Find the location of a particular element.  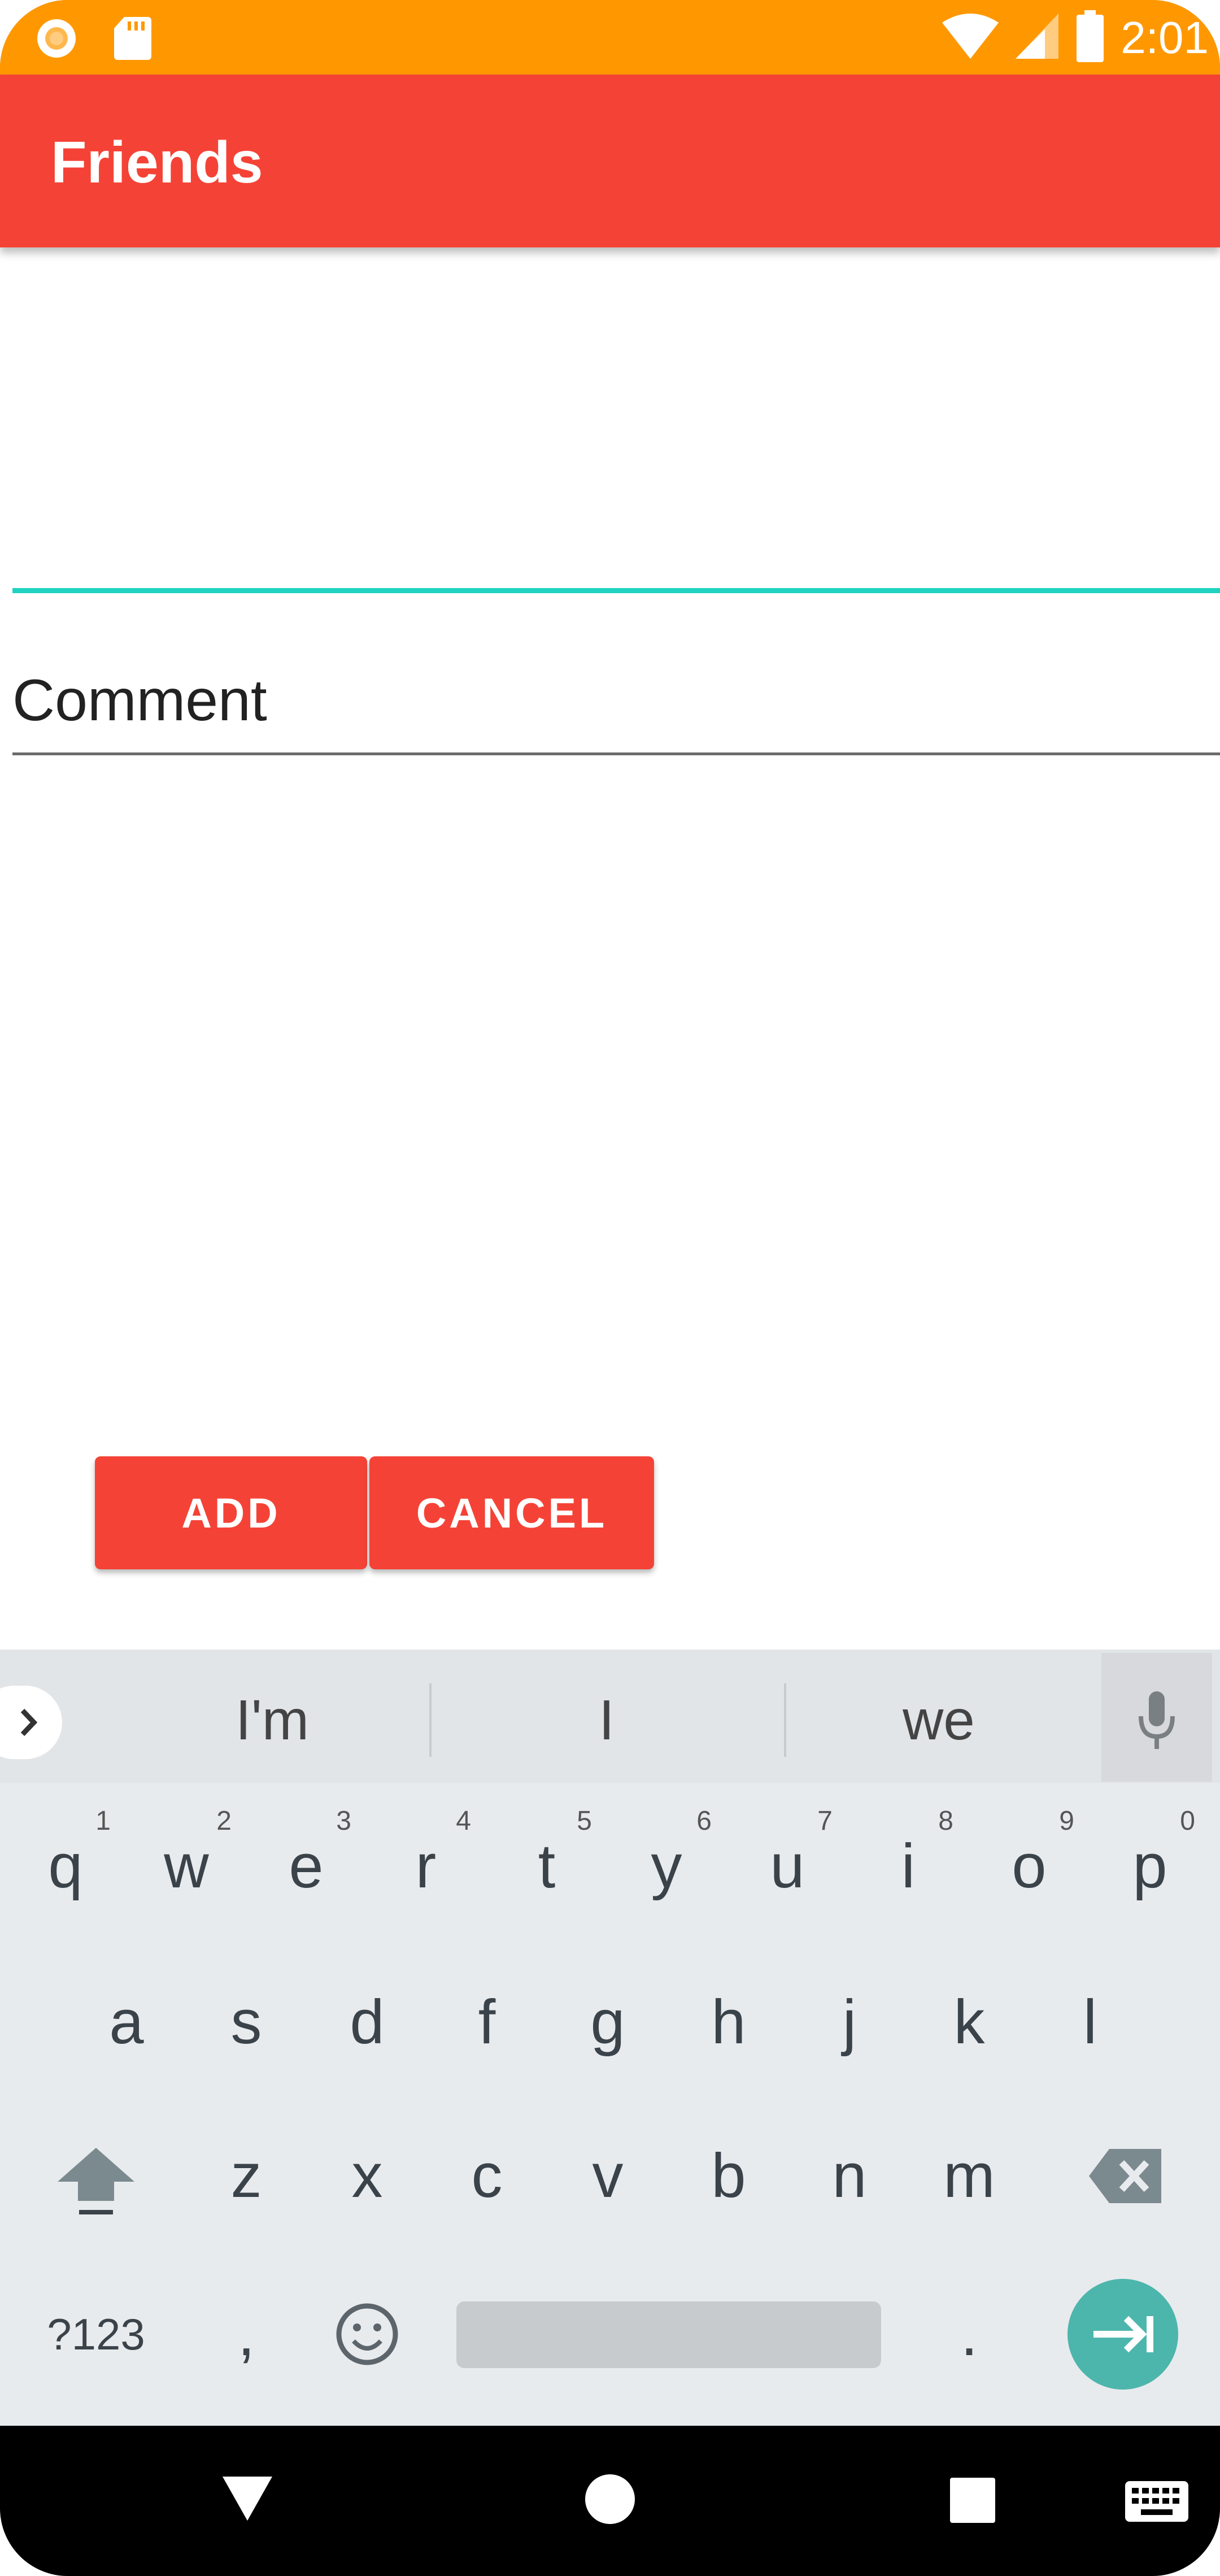

key-y: y6 is located at coordinates (666, 1866).